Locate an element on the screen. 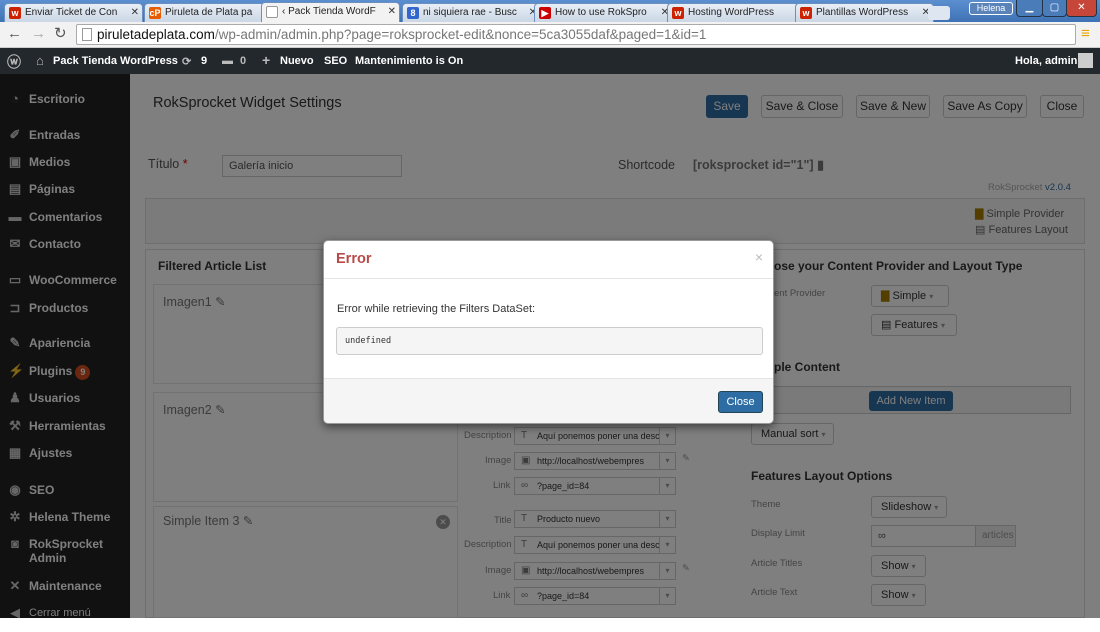 This screenshot has height=632, width=1100. error-detail: undefined is located at coordinates (549, 341).